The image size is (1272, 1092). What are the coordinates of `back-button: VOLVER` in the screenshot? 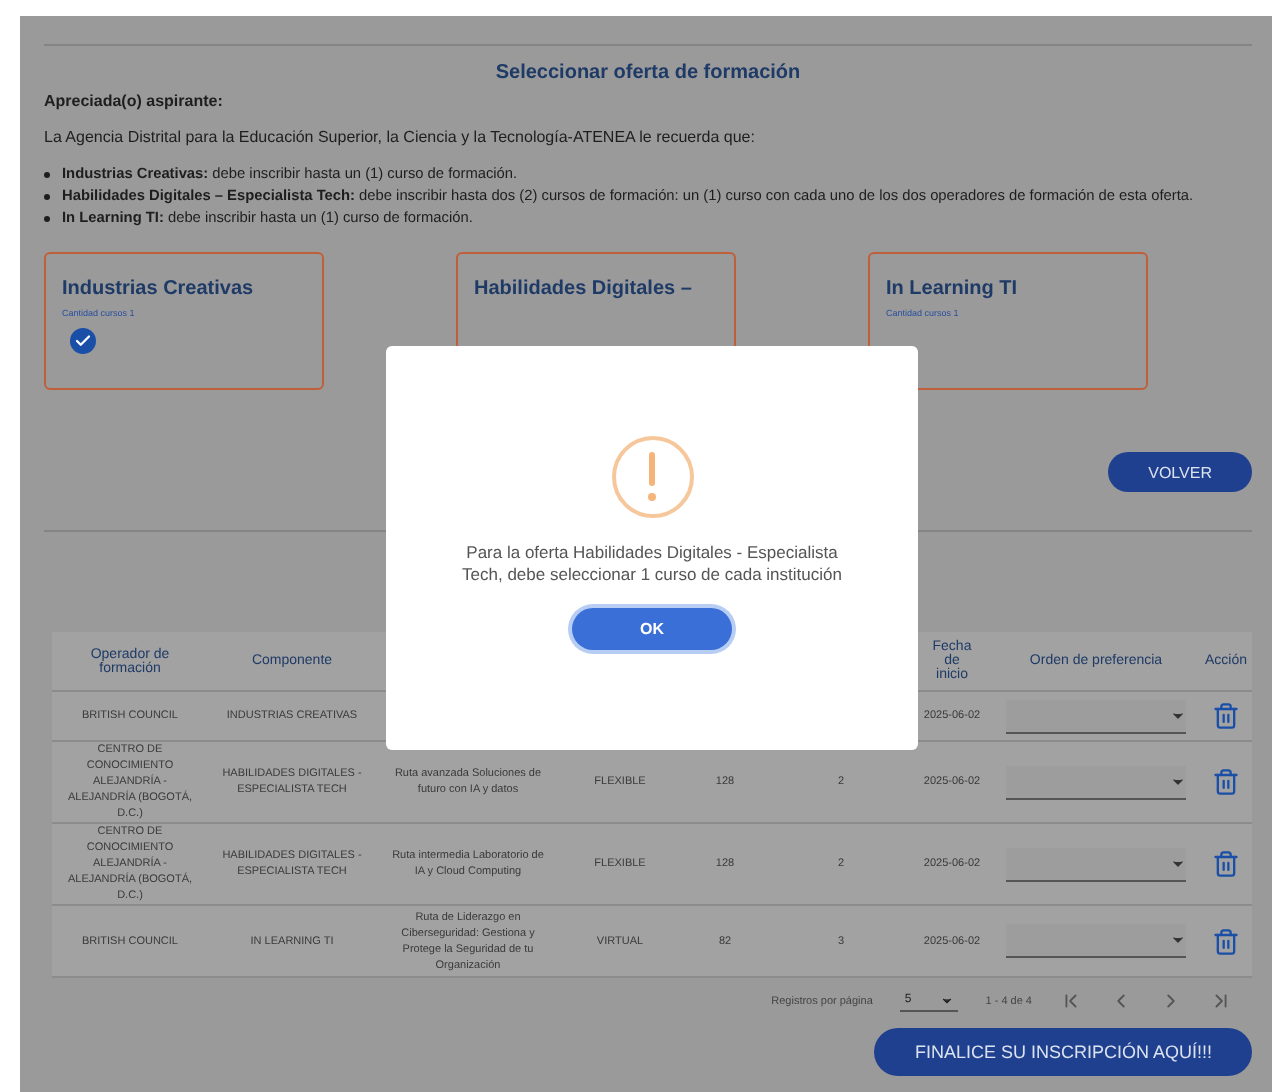 It's located at (1180, 472).